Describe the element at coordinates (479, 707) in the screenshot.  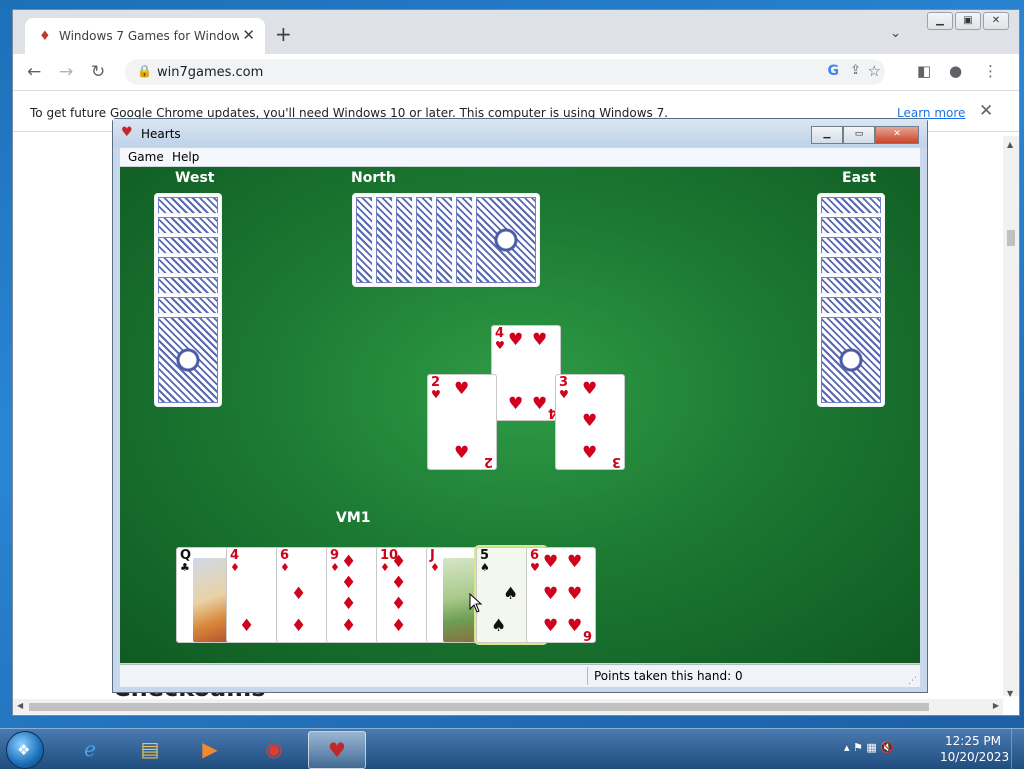
I see `horizontal-scroll-thumb` at that location.